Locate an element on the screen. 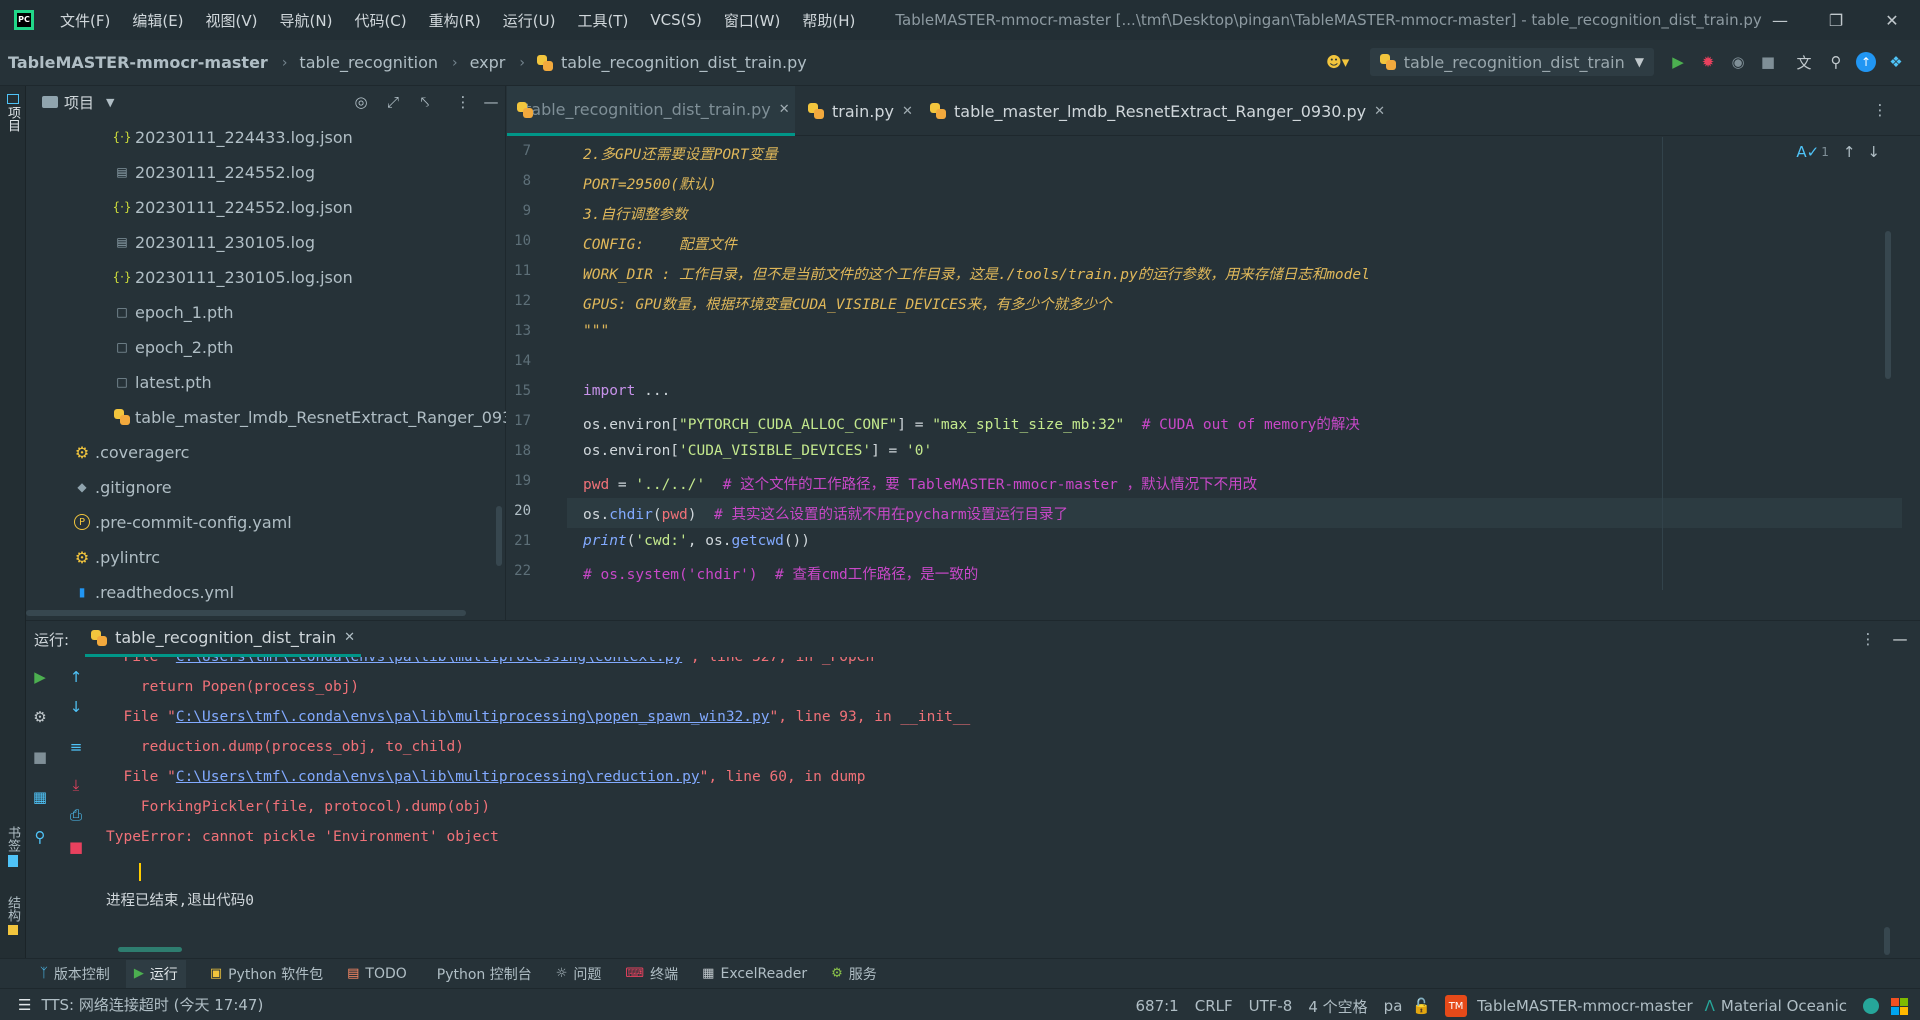 The height and width of the screenshot is (1020, 1920). file-encoding: UTF-8 is located at coordinates (1271, 1006).